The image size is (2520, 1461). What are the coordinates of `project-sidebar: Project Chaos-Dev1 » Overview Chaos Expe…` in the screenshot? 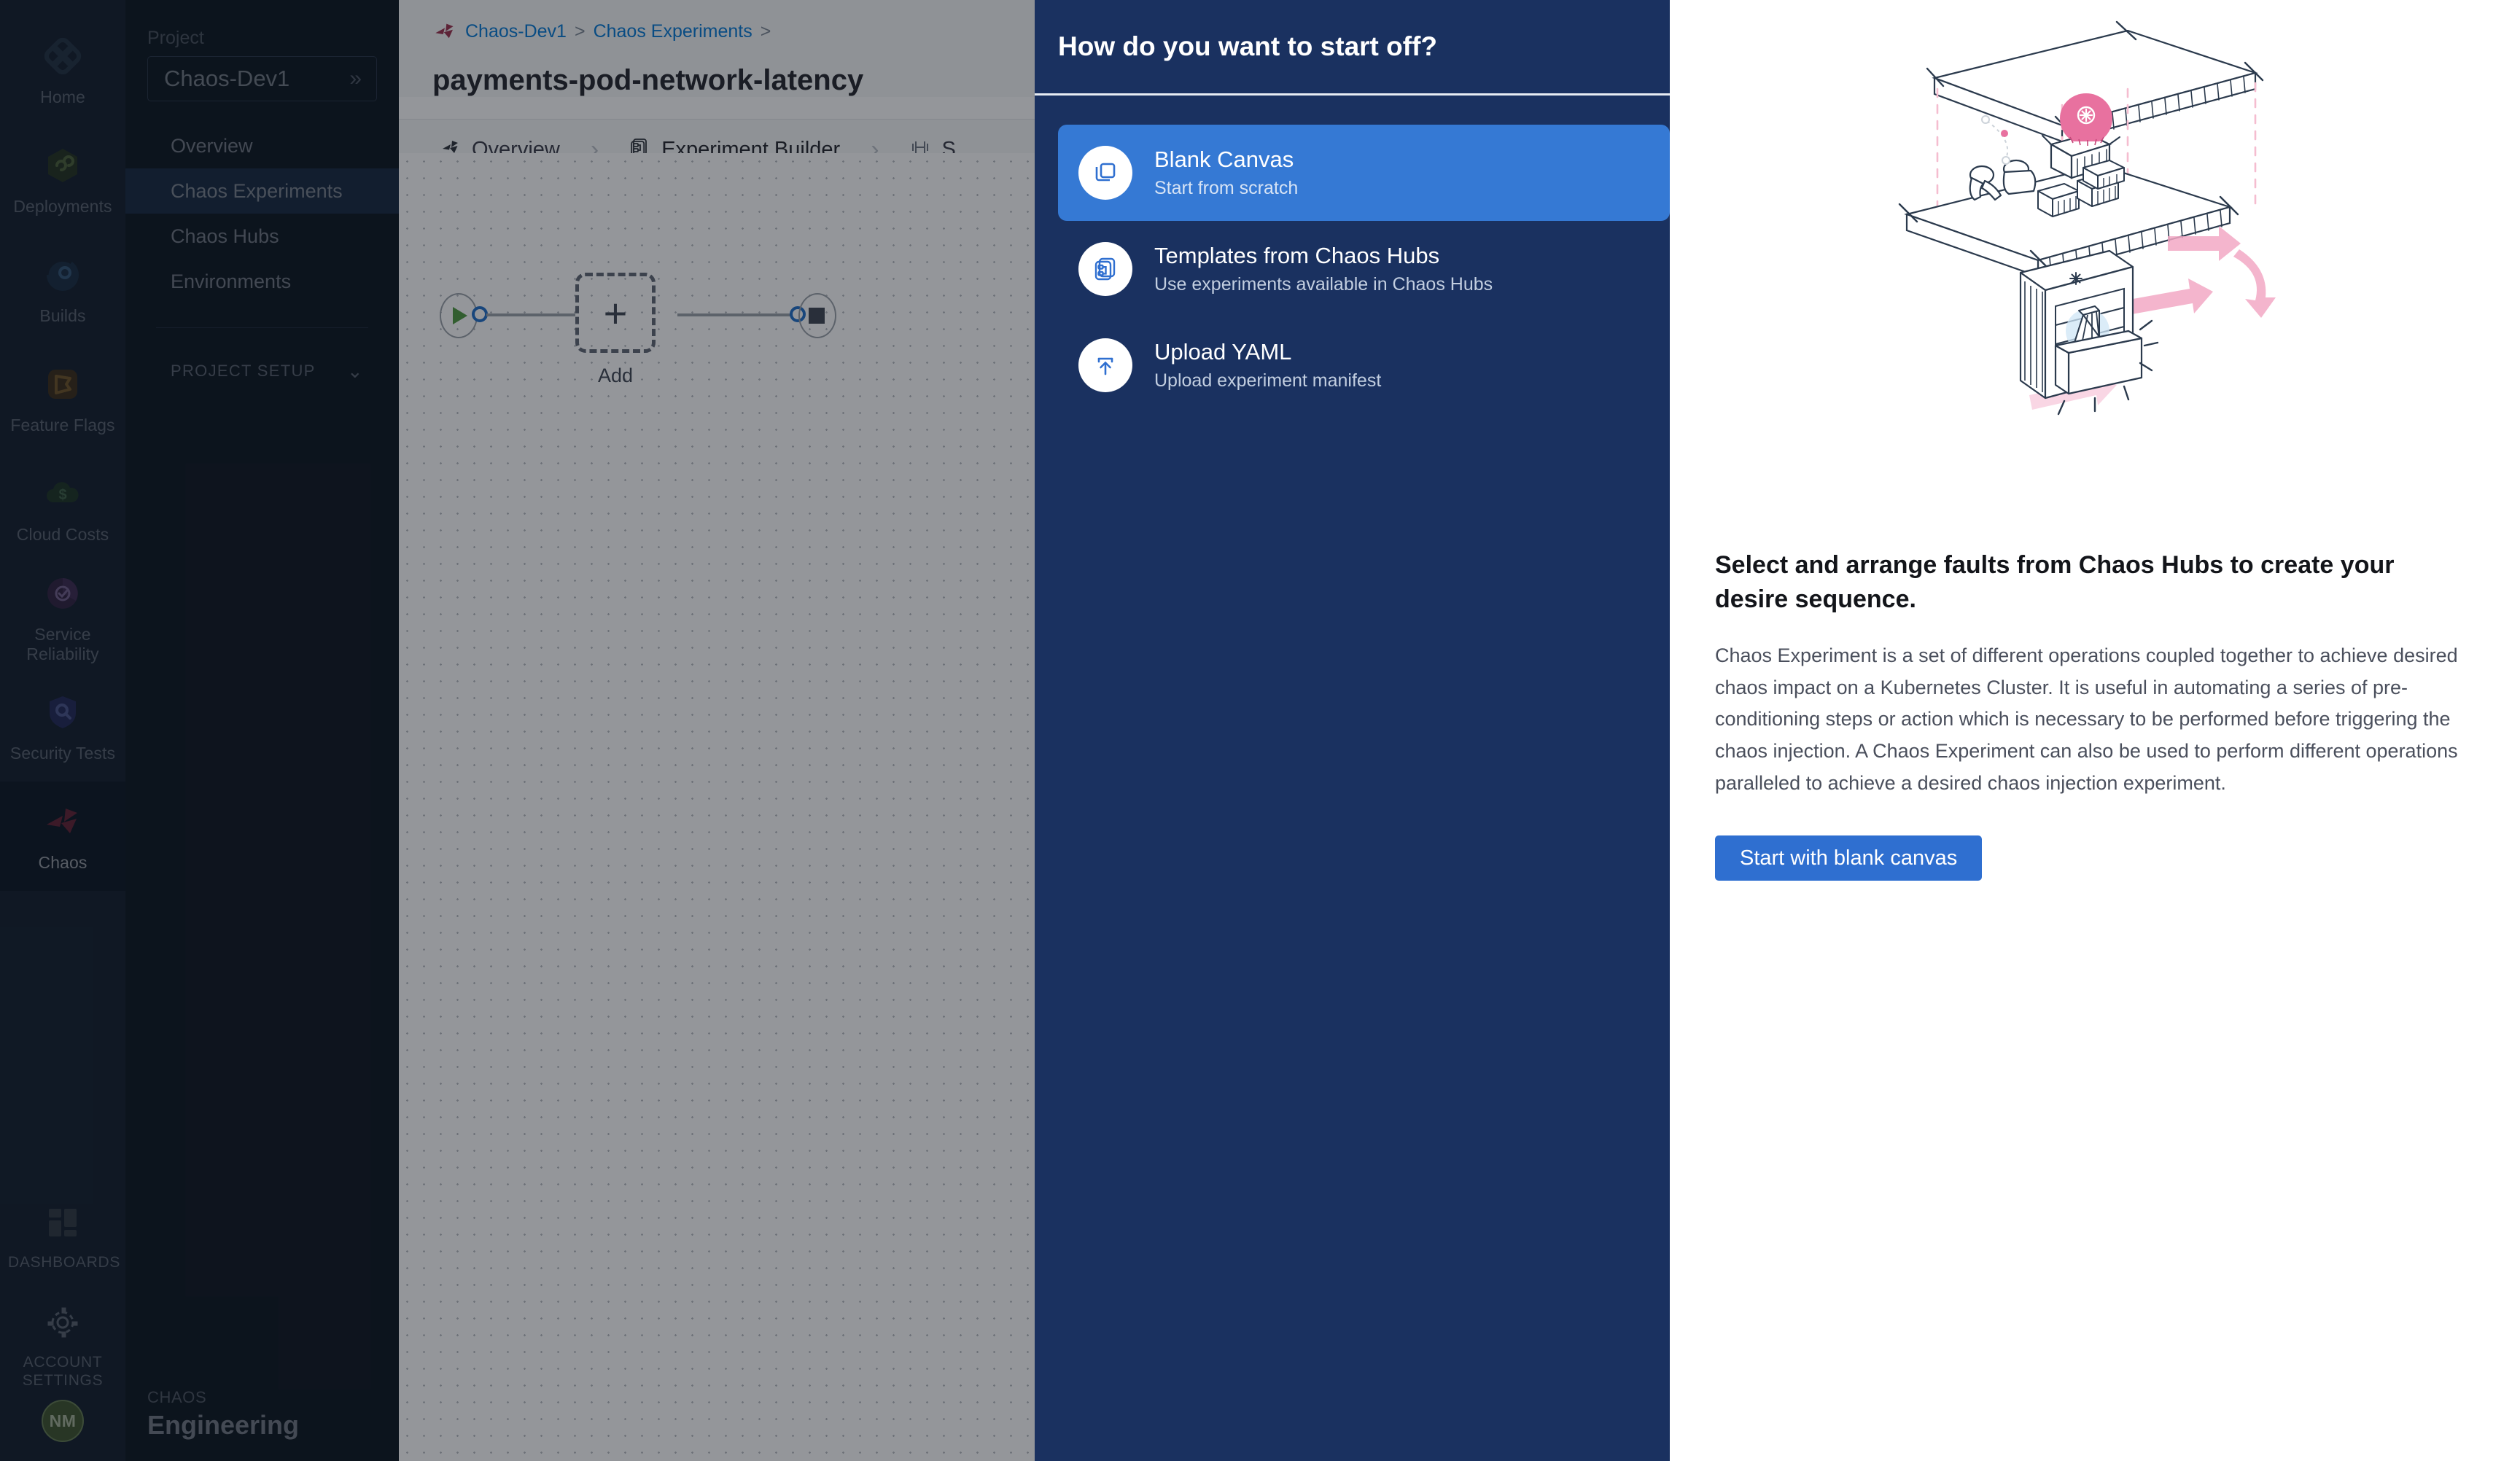 It's located at (262, 730).